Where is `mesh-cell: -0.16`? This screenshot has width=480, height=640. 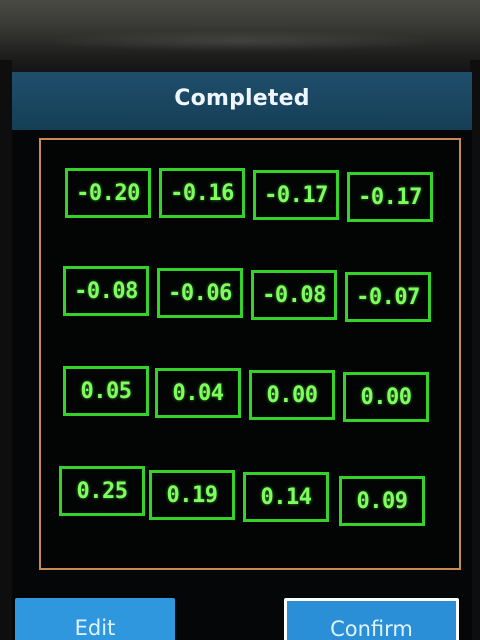 mesh-cell: -0.16 is located at coordinates (202, 193).